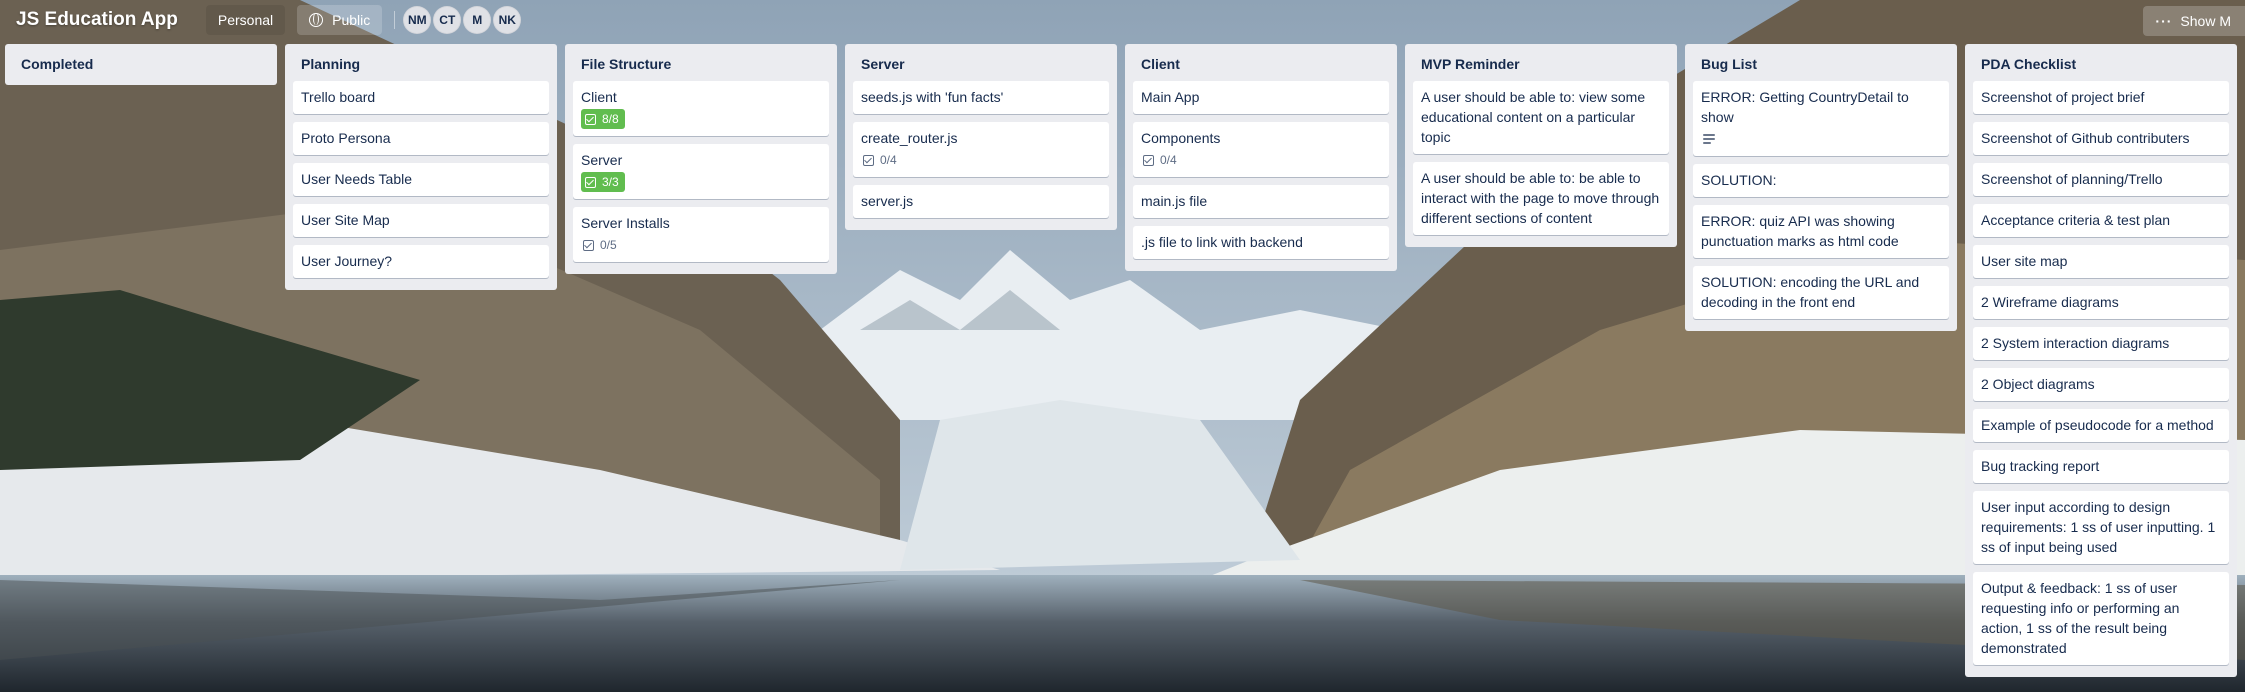 The image size is (2245, 692). Describe the element at coordinates (421, 138) in the screenshot. I see `card: Proto Persona` at that location.